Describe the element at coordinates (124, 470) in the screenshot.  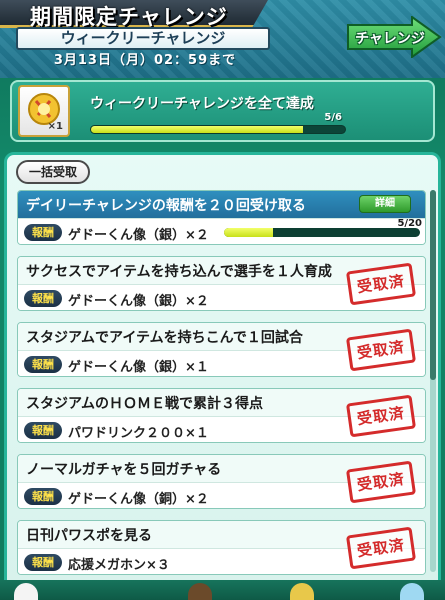
I see `mission-title: ノーマルガチャを５回ガチャる` at that location.